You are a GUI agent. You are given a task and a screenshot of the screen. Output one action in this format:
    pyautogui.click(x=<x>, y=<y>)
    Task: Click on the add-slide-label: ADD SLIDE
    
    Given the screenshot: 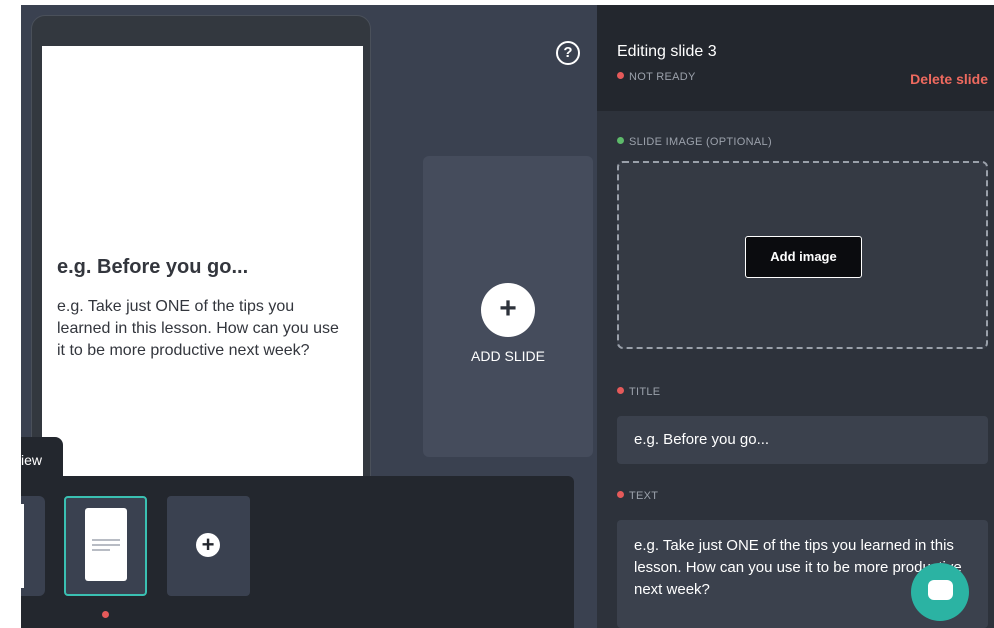 What is the action you would take?
    pyautogui.click(x=508, y=356)
    